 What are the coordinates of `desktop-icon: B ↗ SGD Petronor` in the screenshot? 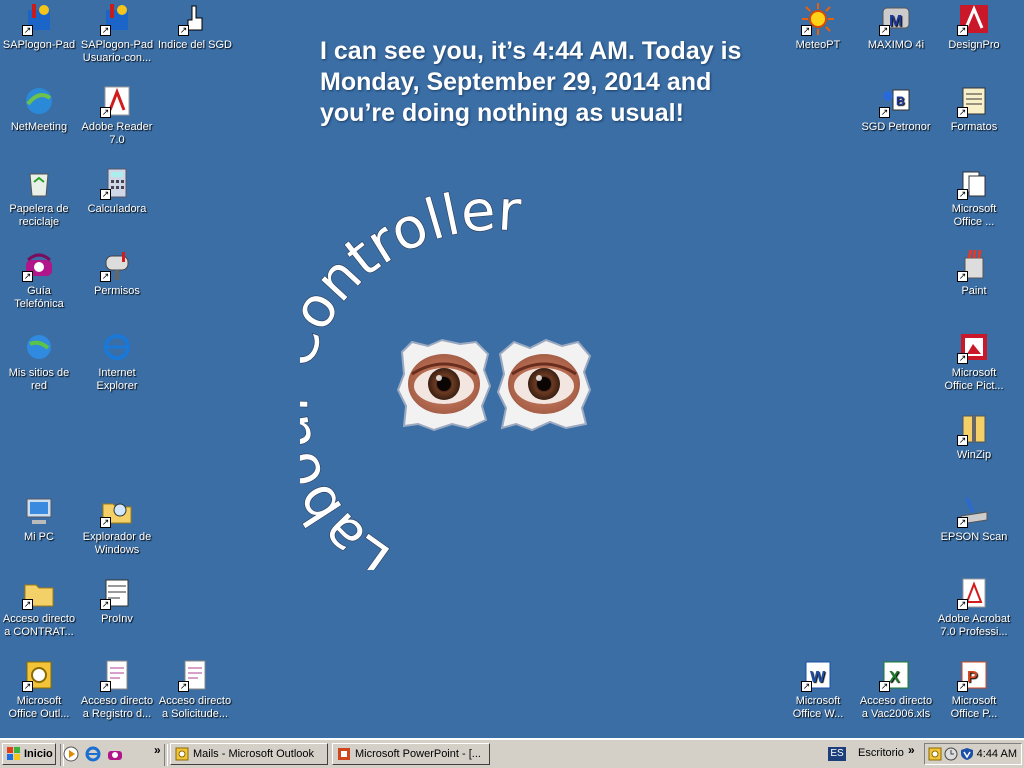 It's located at (896, 109).